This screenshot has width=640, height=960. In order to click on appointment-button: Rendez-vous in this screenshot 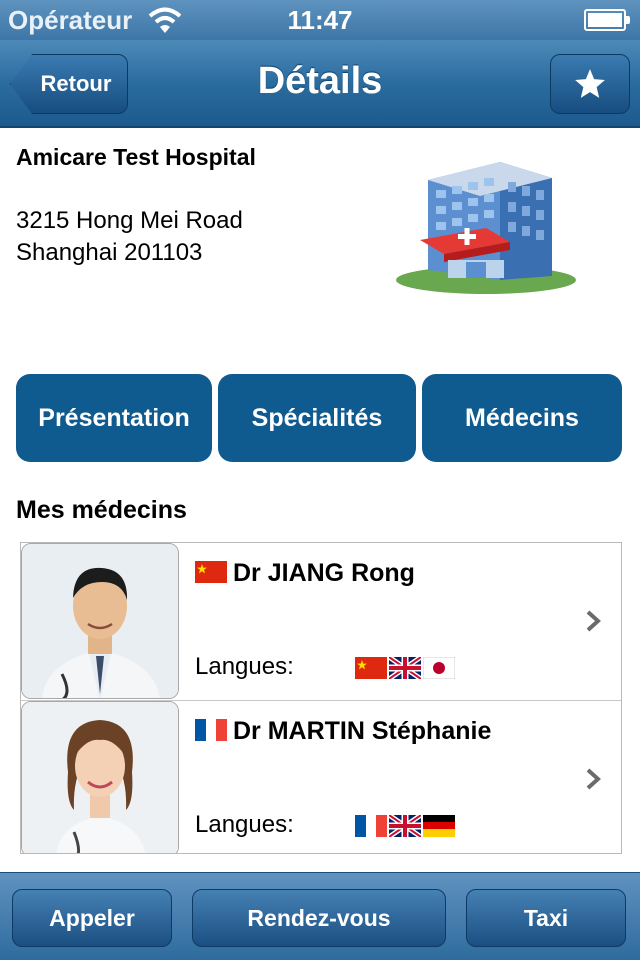, I will do `click(319, 918)`.